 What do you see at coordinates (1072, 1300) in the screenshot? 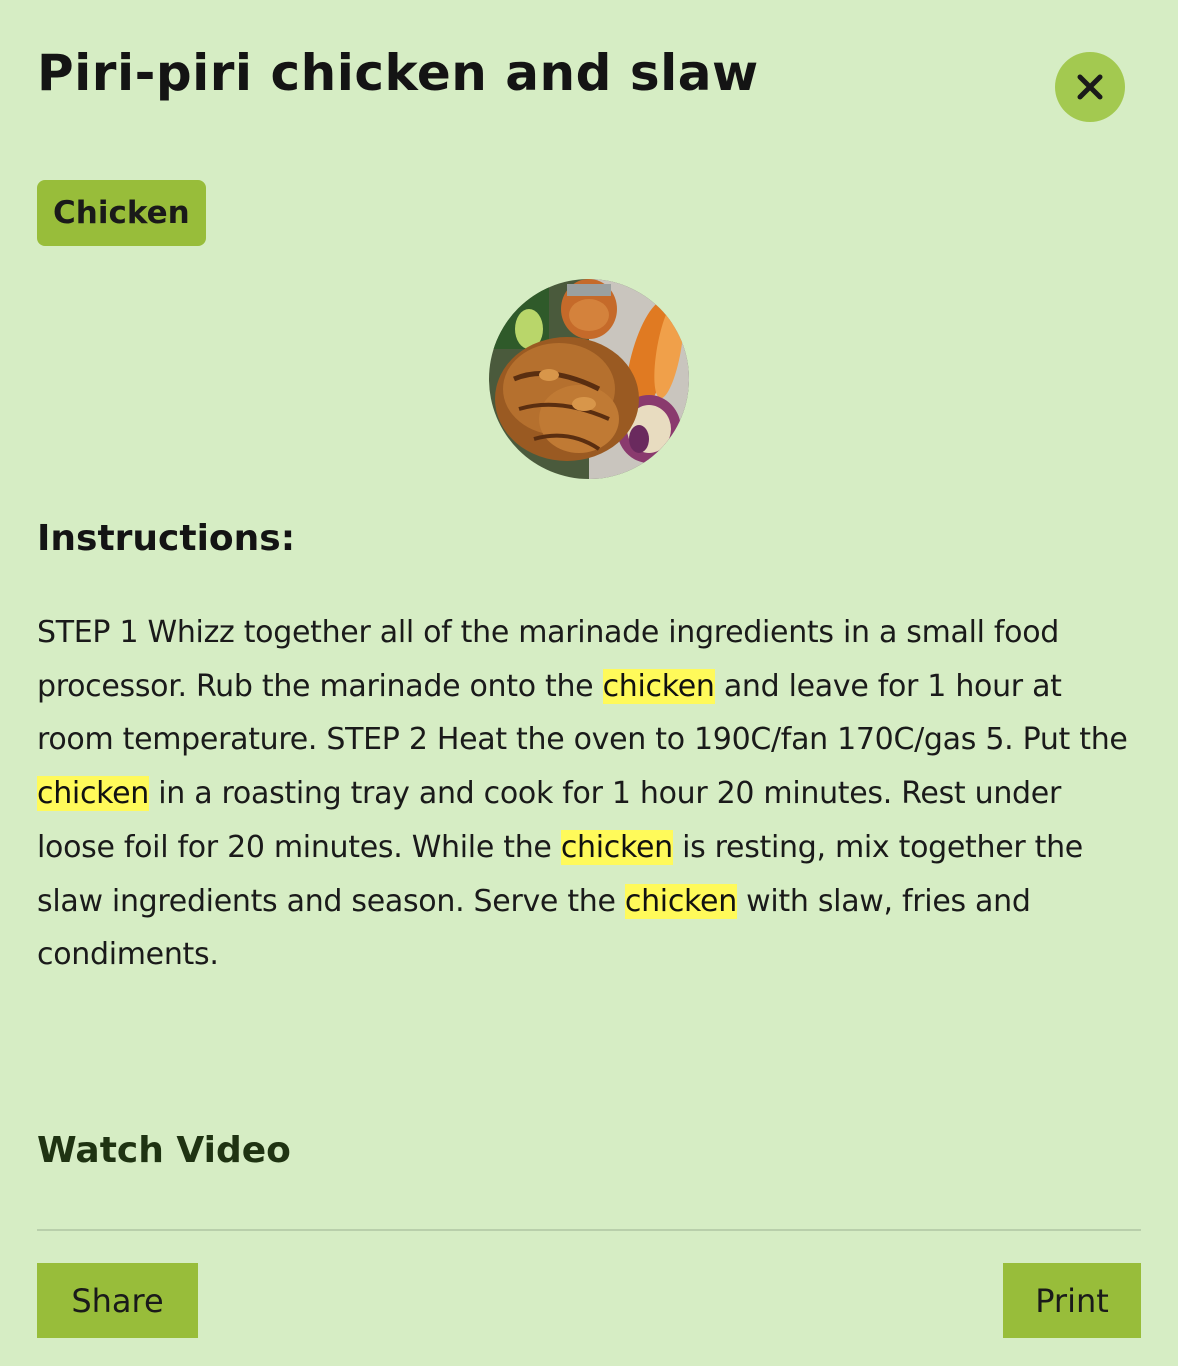
I see `print-button: Print` at bounding box center [1072, 1300].